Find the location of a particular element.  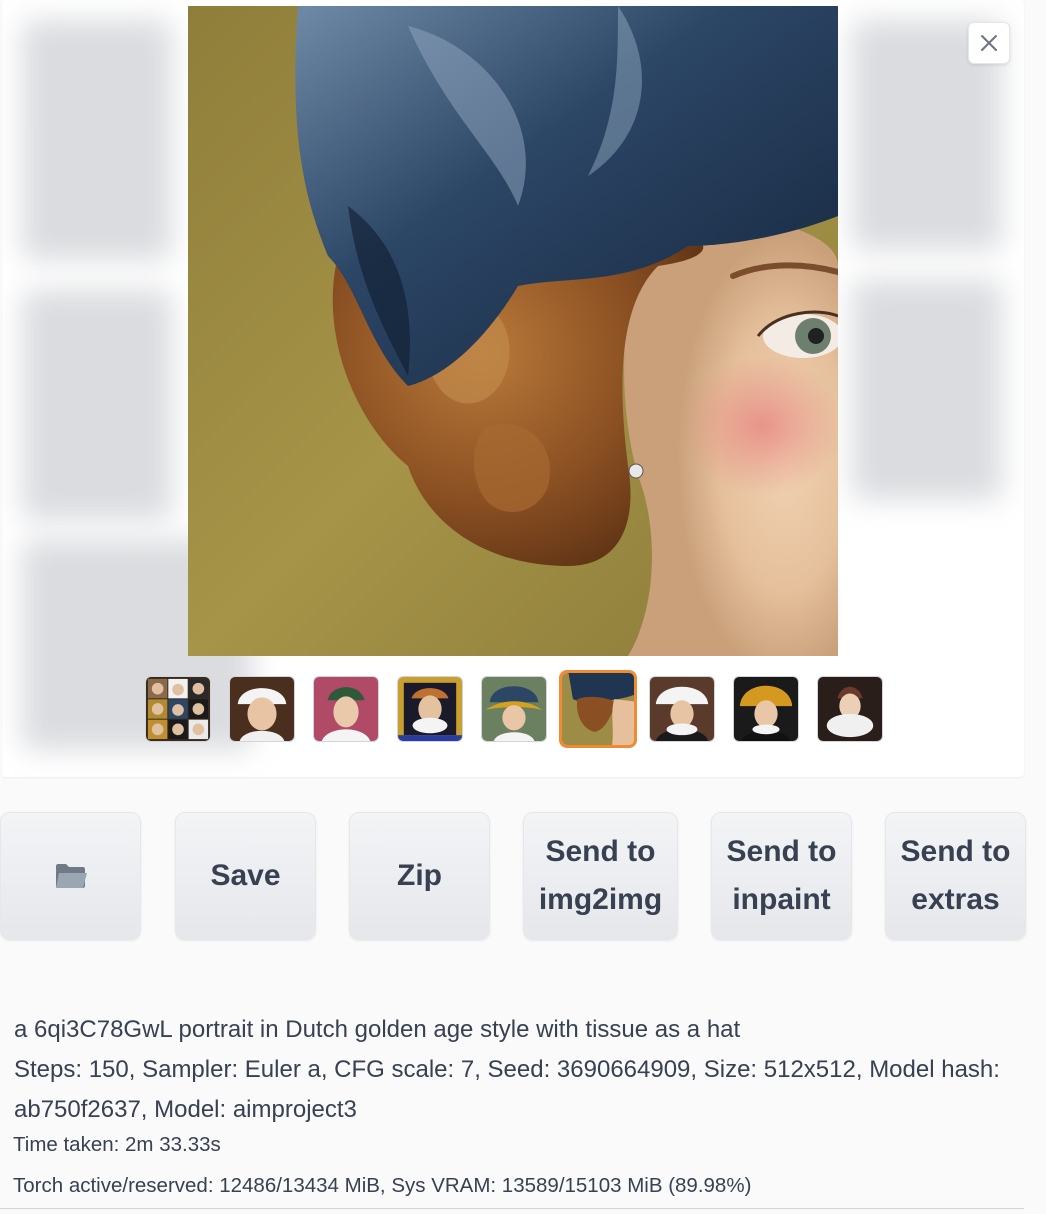

send-inpaint-line2: inpaint is located at coordinates (781, 899).